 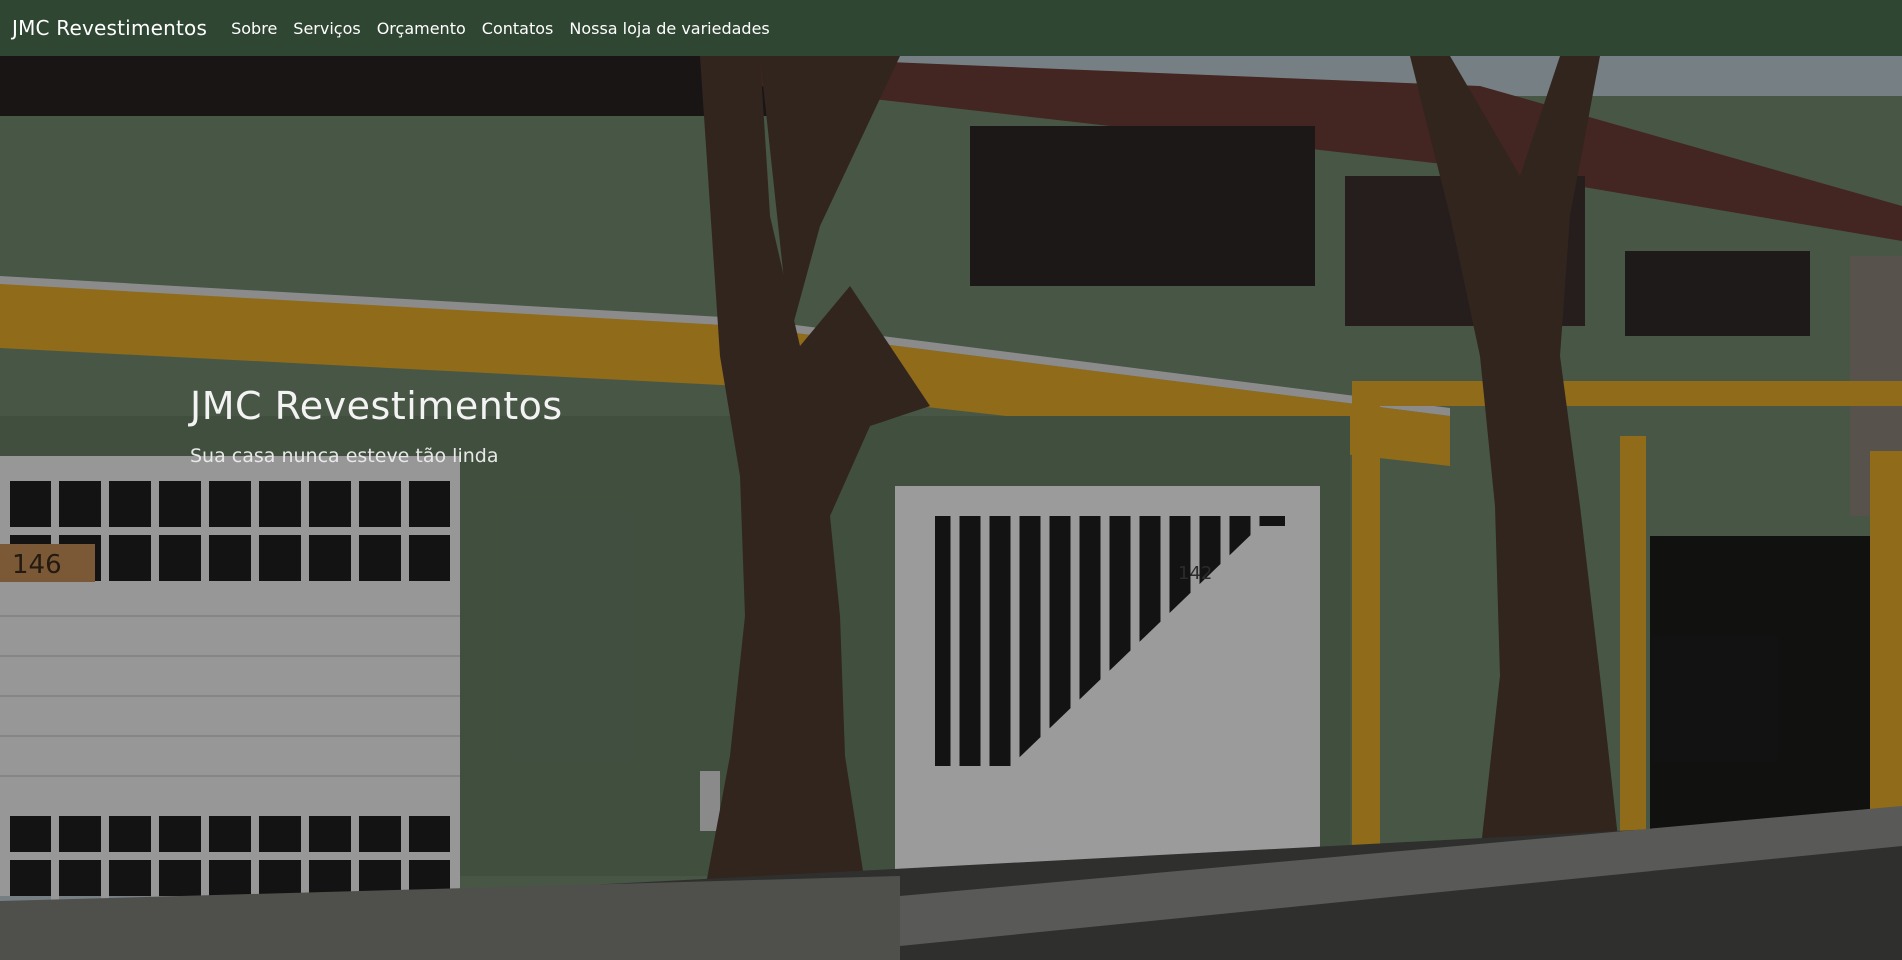 What do you see at coordinates (344, 456) in the screenshot?
I see `hero-subtitle: Sua casa nunca esteve tão linda` at bounding box center [344, 456].